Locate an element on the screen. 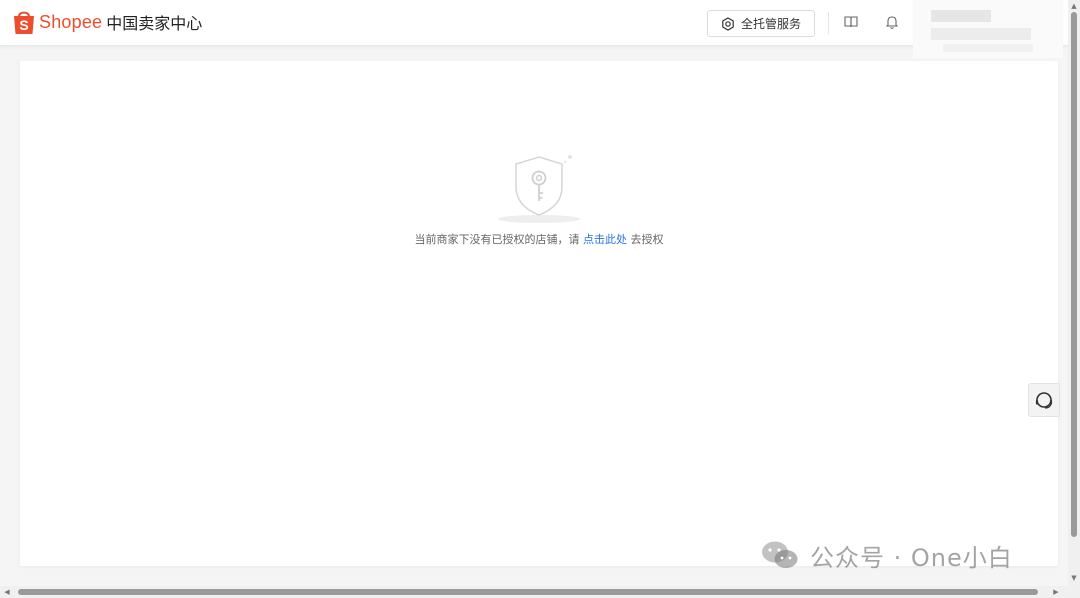 Image resolution: width=1080 pixels, height=598 pixels. bell-icon is located at coordinates (892, 22).